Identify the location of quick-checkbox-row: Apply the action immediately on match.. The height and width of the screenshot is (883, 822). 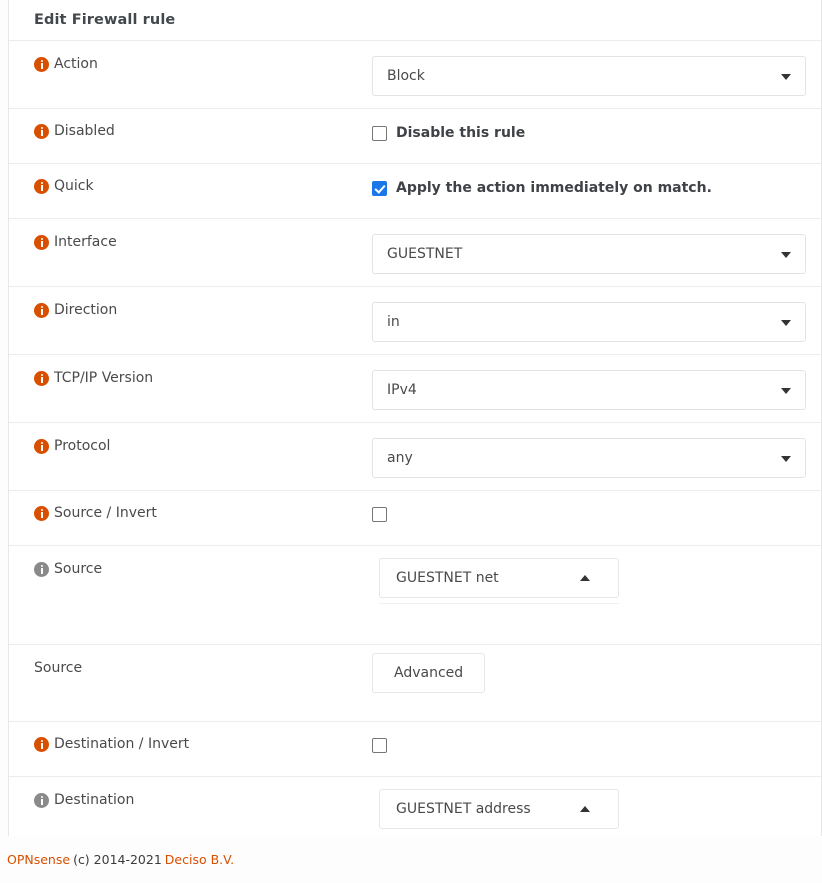
(596, 188).